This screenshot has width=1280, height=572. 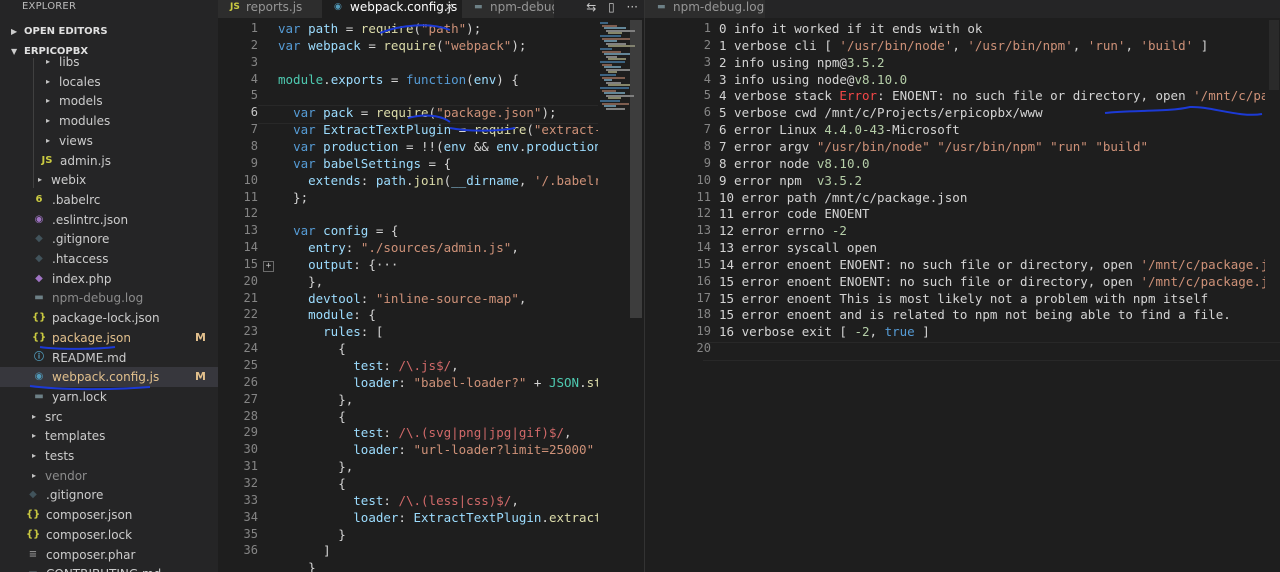 What do you see at coordinates (109, 180) in the screenshot?
I see `tree-item: ▸ webix` at bounding box center [109, 180].